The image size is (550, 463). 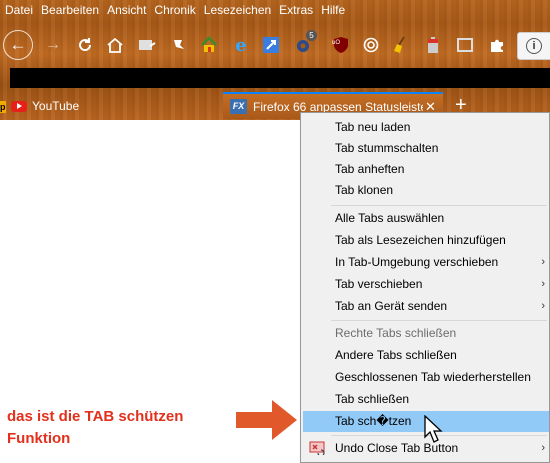 I want to click on back-arrow-icon: ←, so click(x=18, y=44).